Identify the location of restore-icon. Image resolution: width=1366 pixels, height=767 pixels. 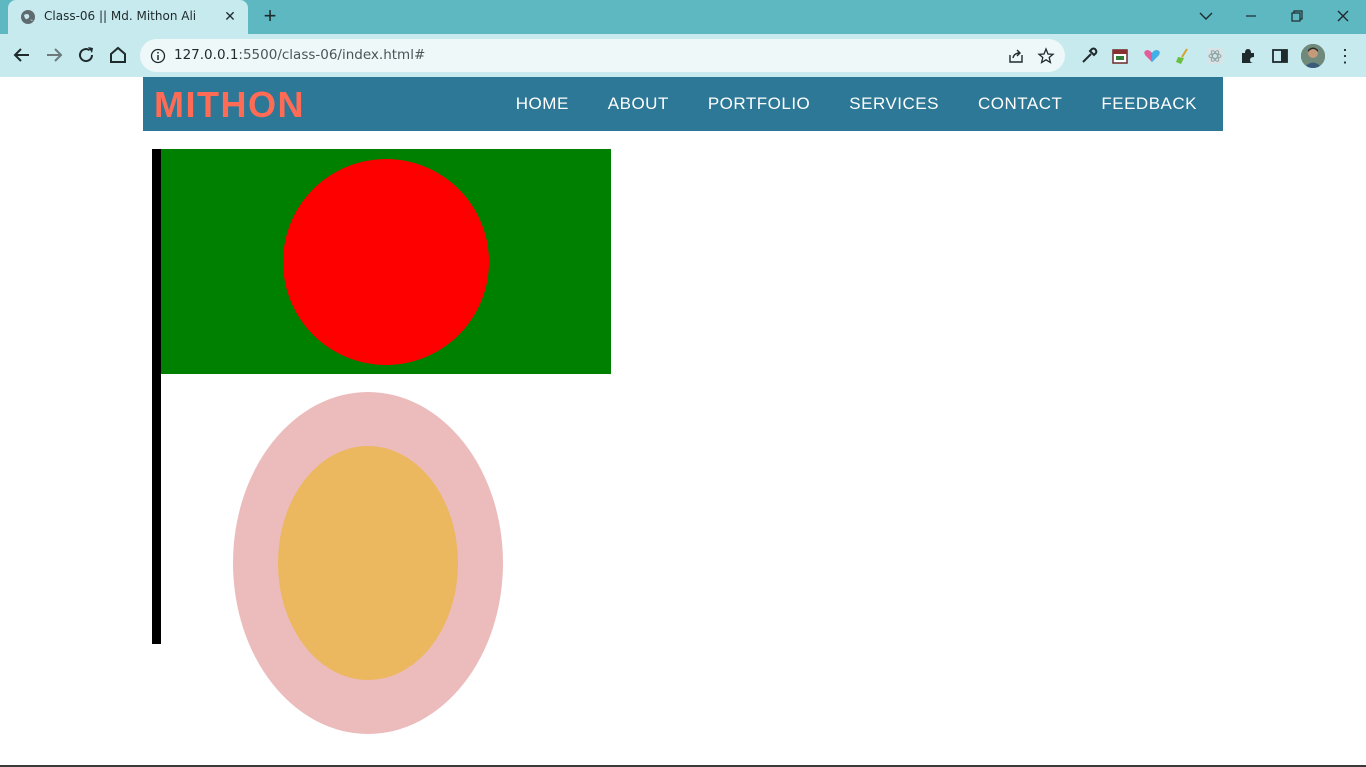
(1297, 16).